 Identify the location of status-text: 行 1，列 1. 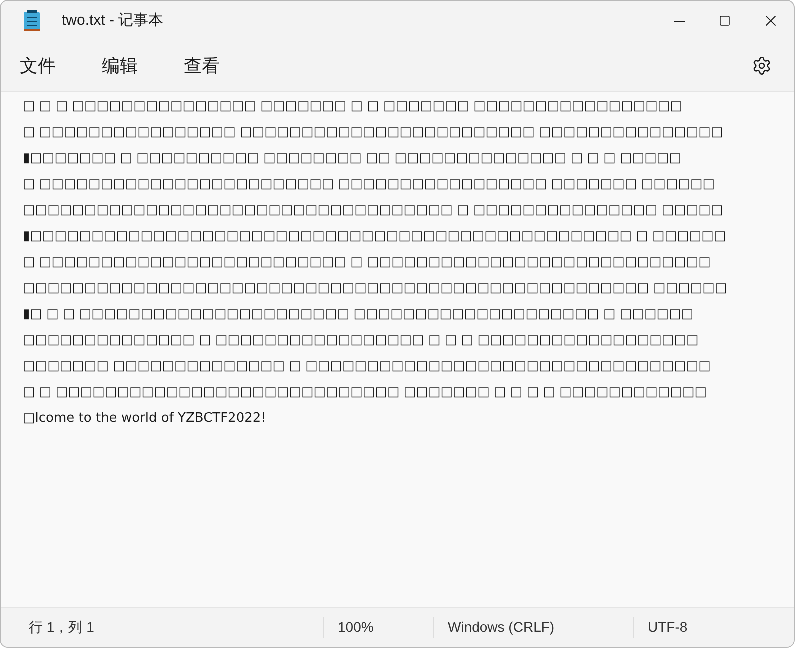
(61, 627).